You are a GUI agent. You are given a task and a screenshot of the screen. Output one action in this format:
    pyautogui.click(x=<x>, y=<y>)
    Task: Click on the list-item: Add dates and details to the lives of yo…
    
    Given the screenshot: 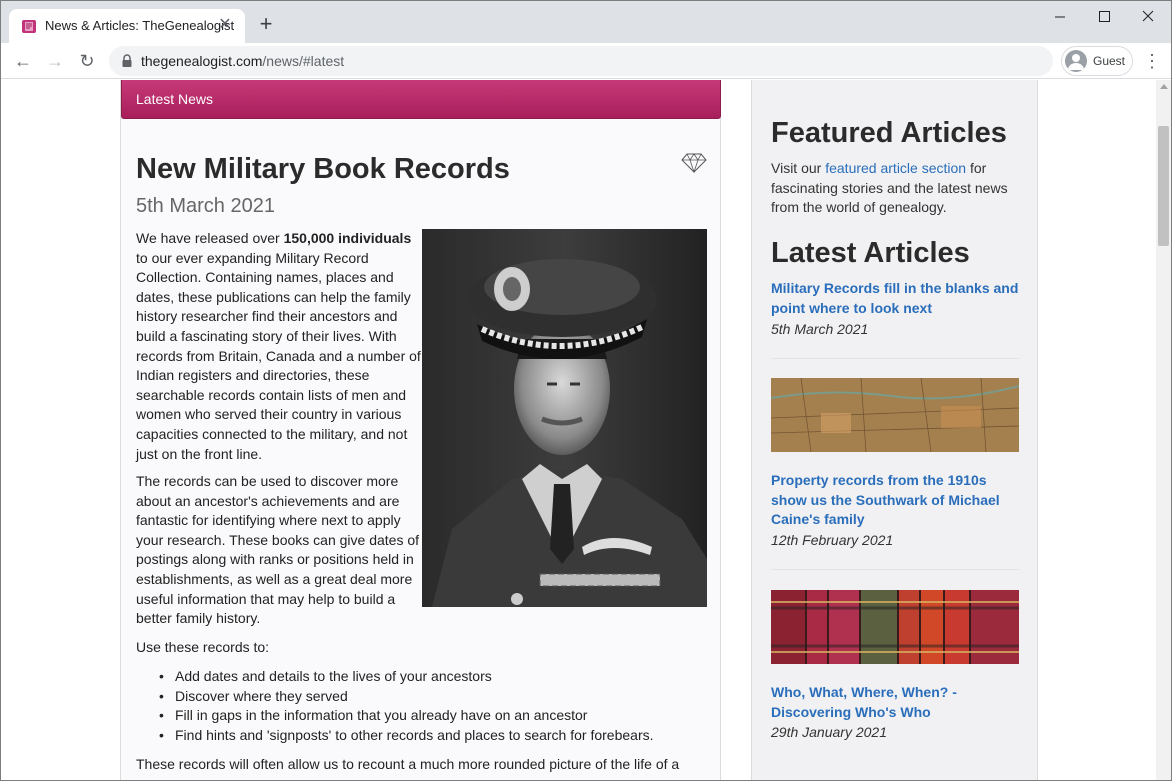 What is the action you would take?
    pyautogui.click(x=429, y=677)
    